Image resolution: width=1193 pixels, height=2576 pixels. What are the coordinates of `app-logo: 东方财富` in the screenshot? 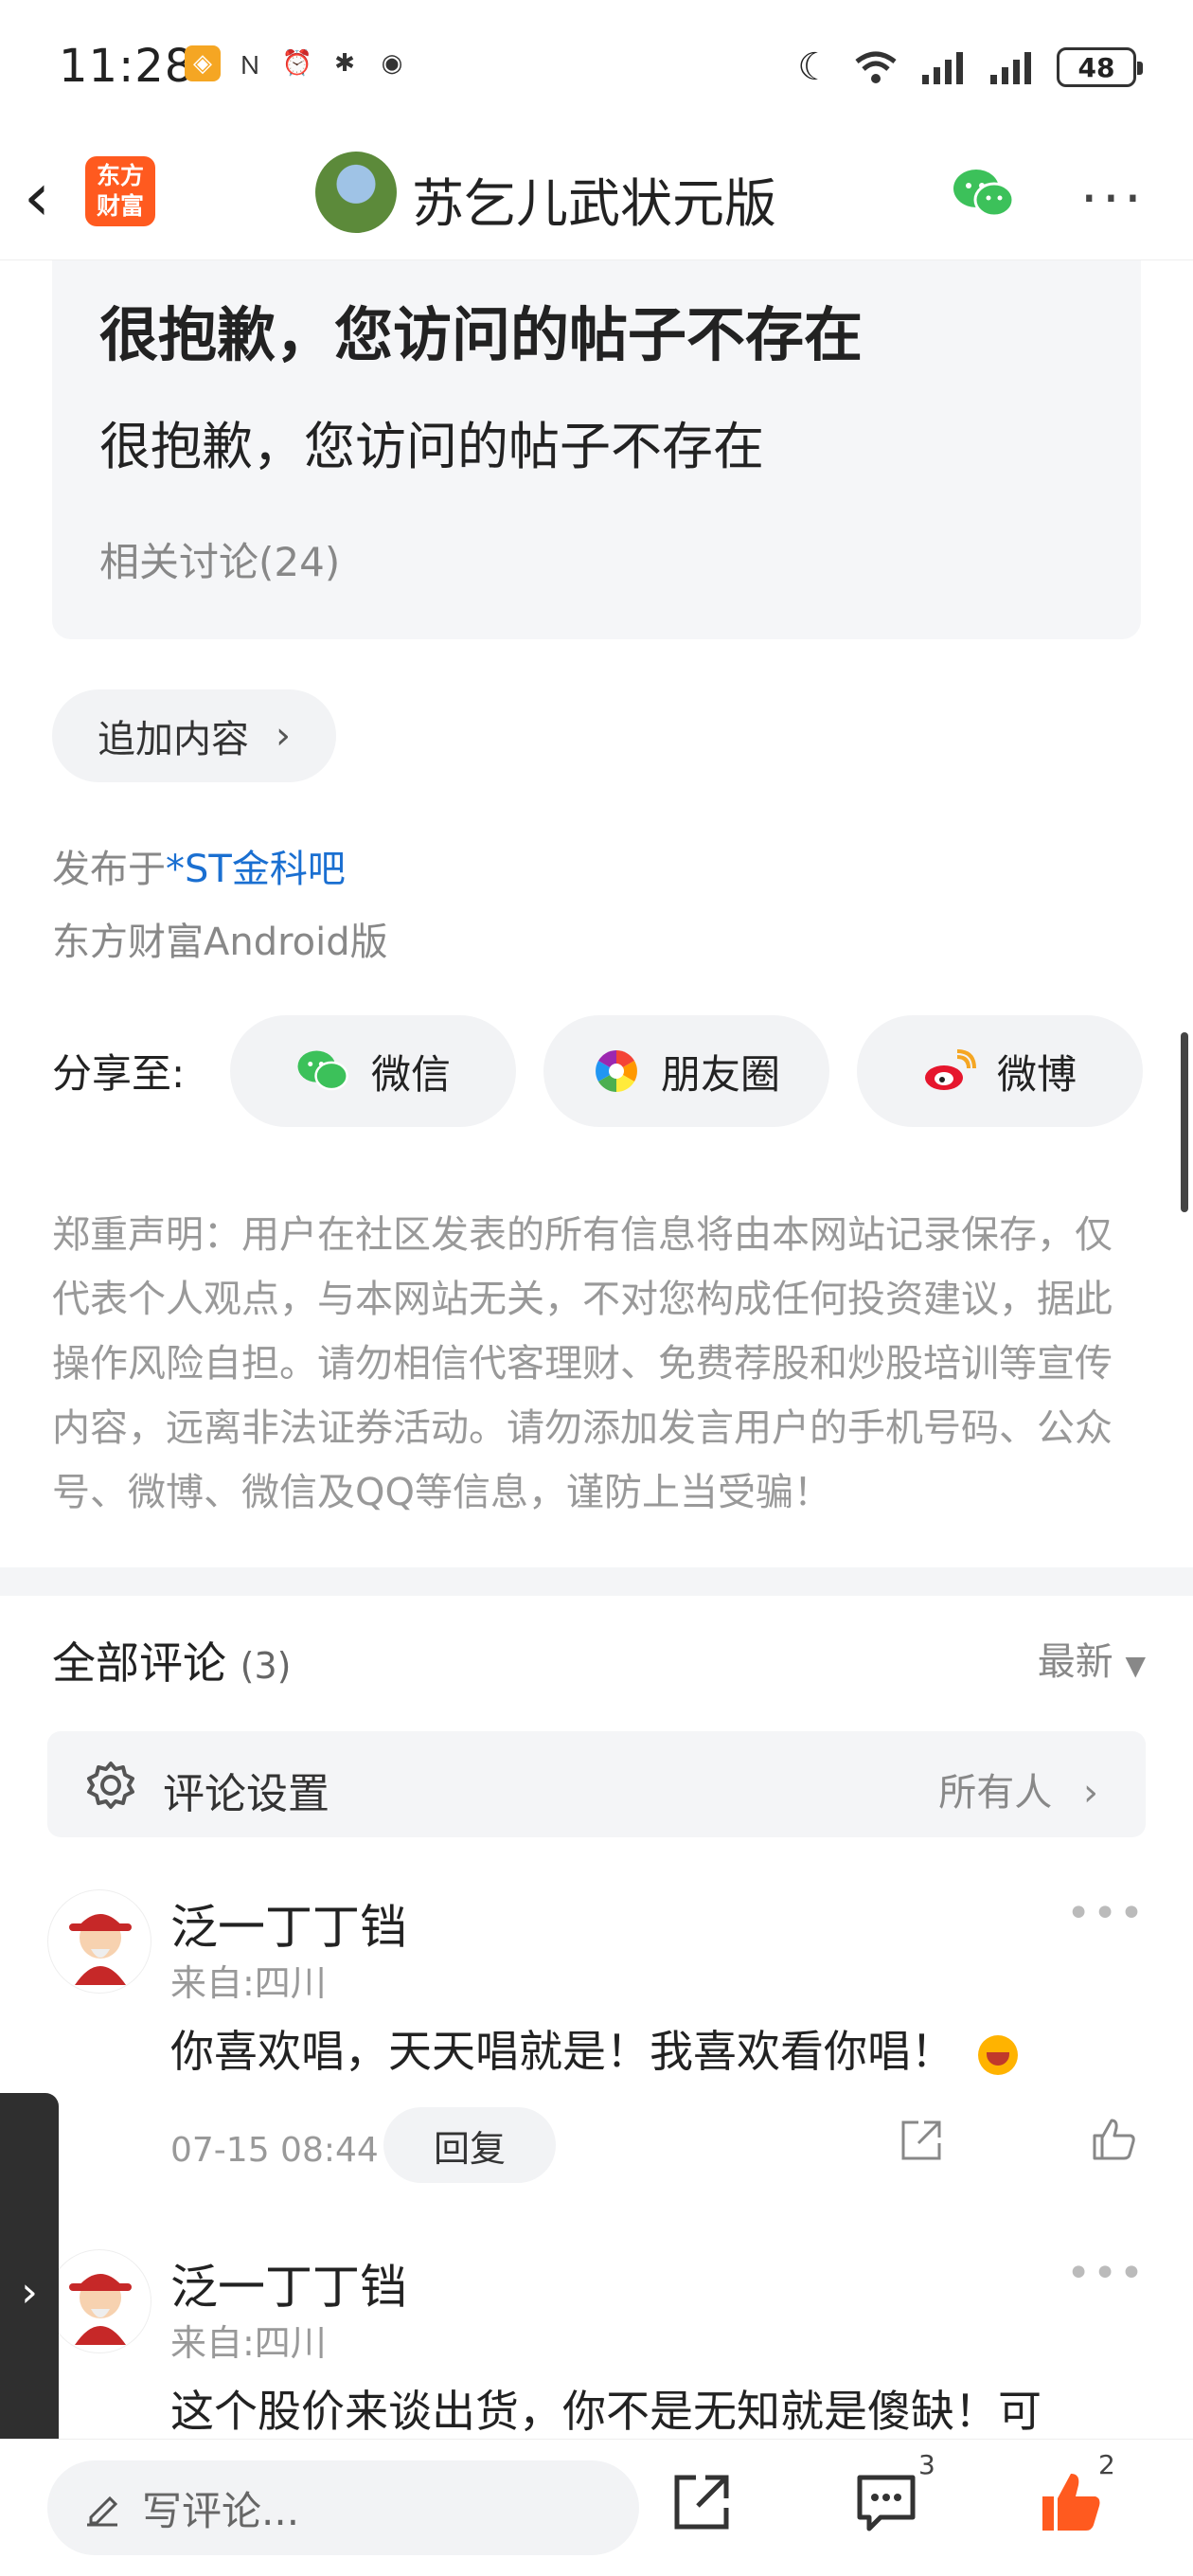 It's located at (120, 191).